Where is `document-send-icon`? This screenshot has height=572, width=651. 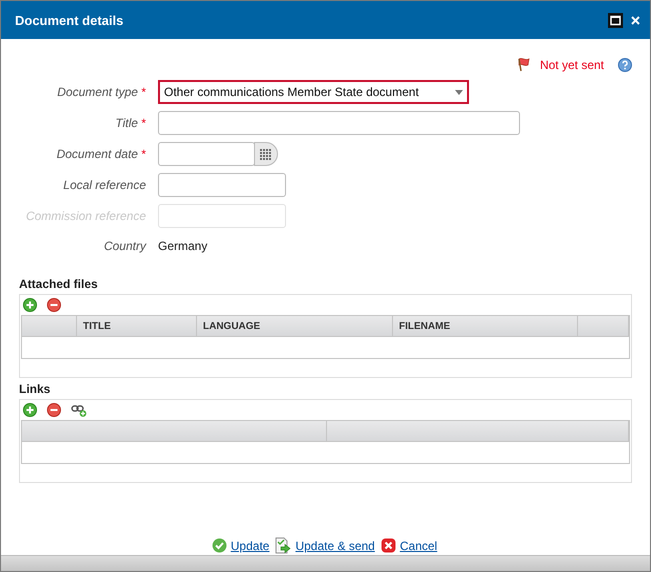 document-send-icon is located at coordinates (283, 545).